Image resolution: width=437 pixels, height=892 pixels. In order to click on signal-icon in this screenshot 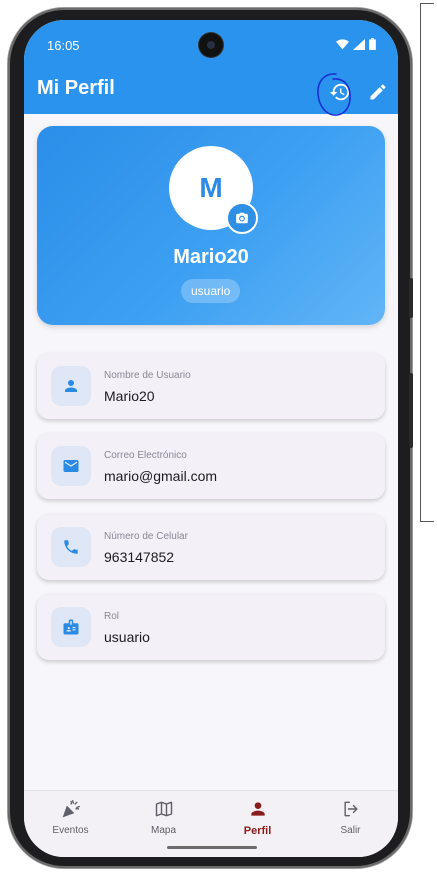, I will do `click(359, 44)`.